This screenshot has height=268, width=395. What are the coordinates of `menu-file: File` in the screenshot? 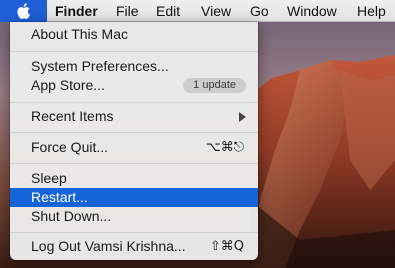 It's located at (127, 11).